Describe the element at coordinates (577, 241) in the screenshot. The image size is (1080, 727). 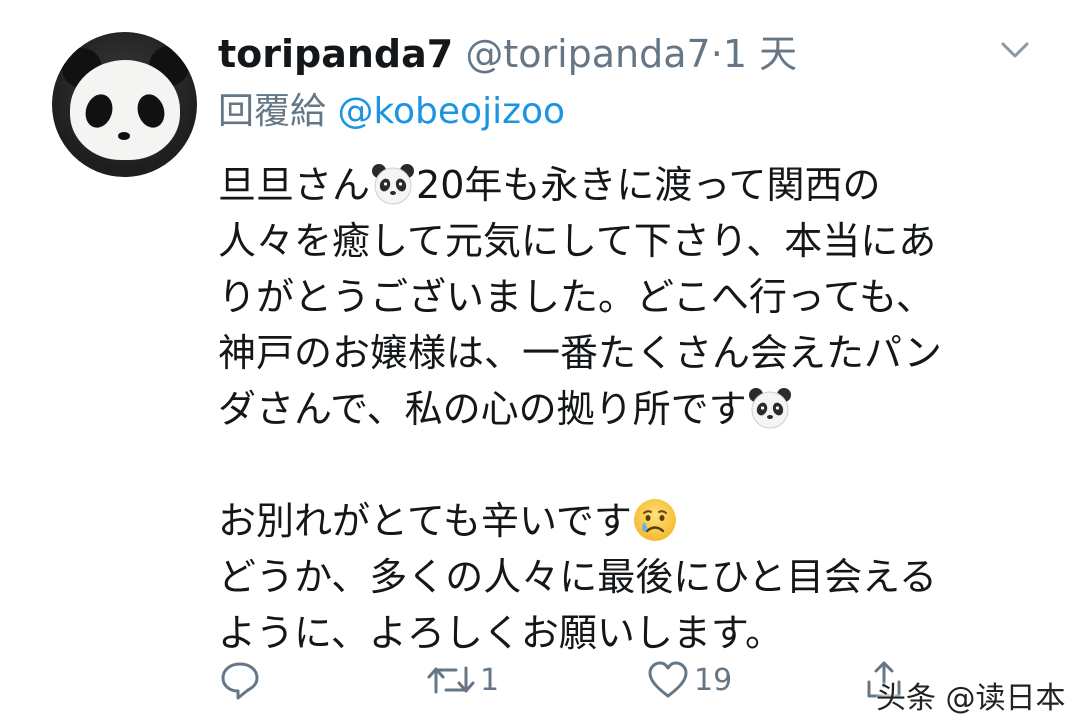
I see `tweet-line-2: 人々を癒して元気にして下さり、本当にあ` at that location.